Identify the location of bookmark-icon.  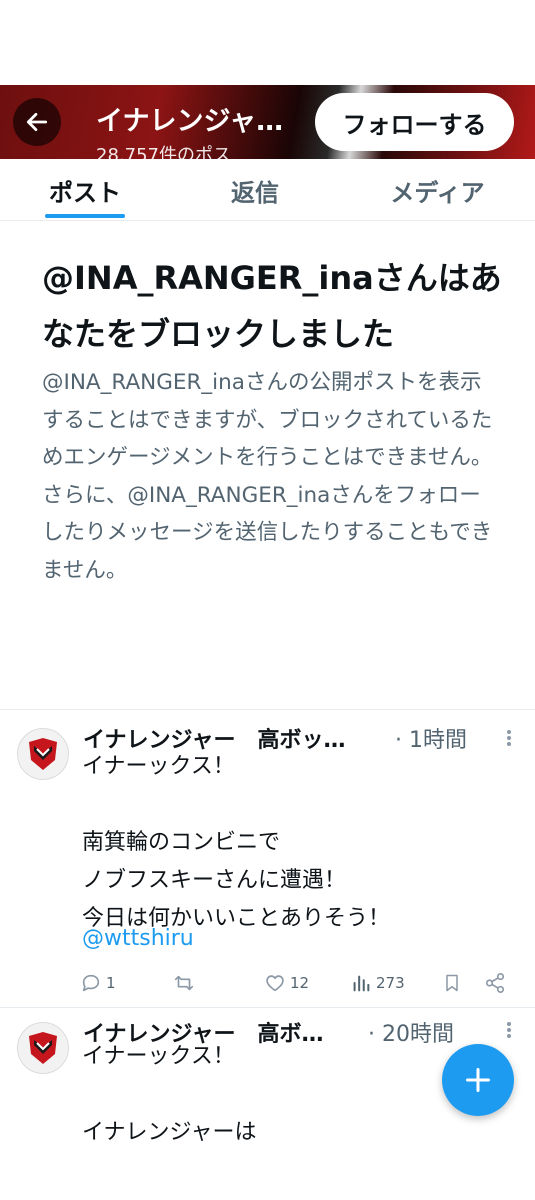
(452, 983).